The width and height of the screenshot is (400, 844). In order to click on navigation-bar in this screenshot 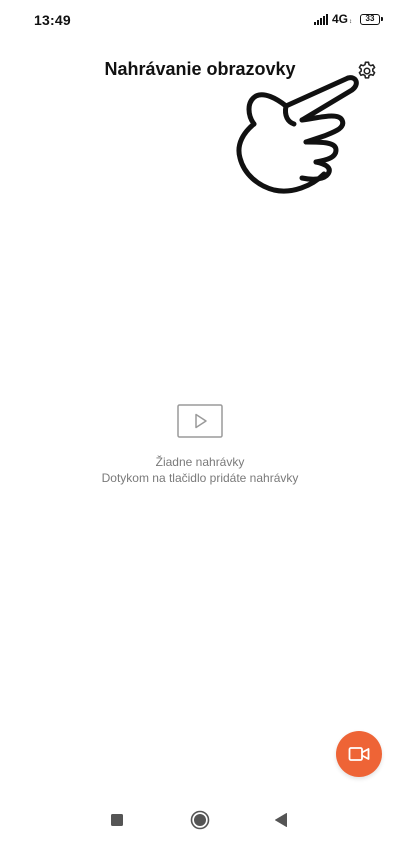, I will do `click(200, 822)`.